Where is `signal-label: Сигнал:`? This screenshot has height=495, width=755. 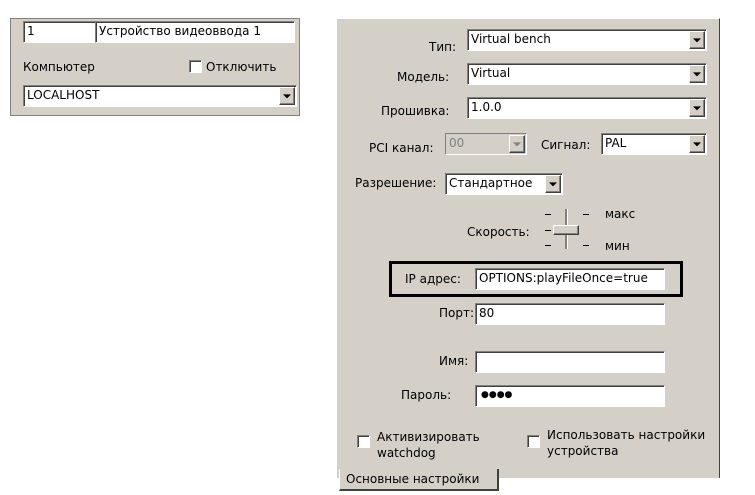
signal-label: Сигнал: is located at coordinates (566, 145).